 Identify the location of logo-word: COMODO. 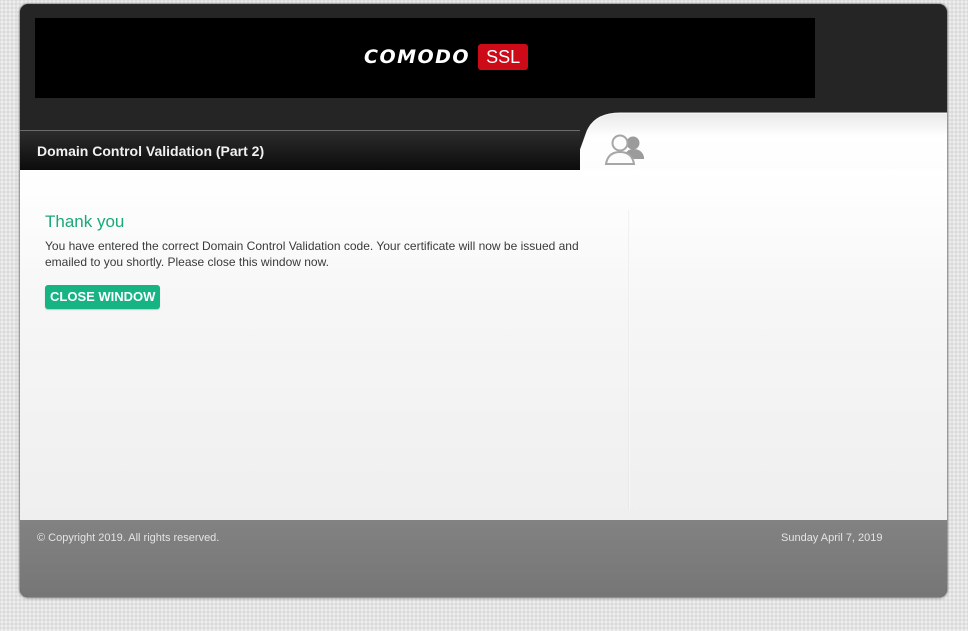
(417, 57).